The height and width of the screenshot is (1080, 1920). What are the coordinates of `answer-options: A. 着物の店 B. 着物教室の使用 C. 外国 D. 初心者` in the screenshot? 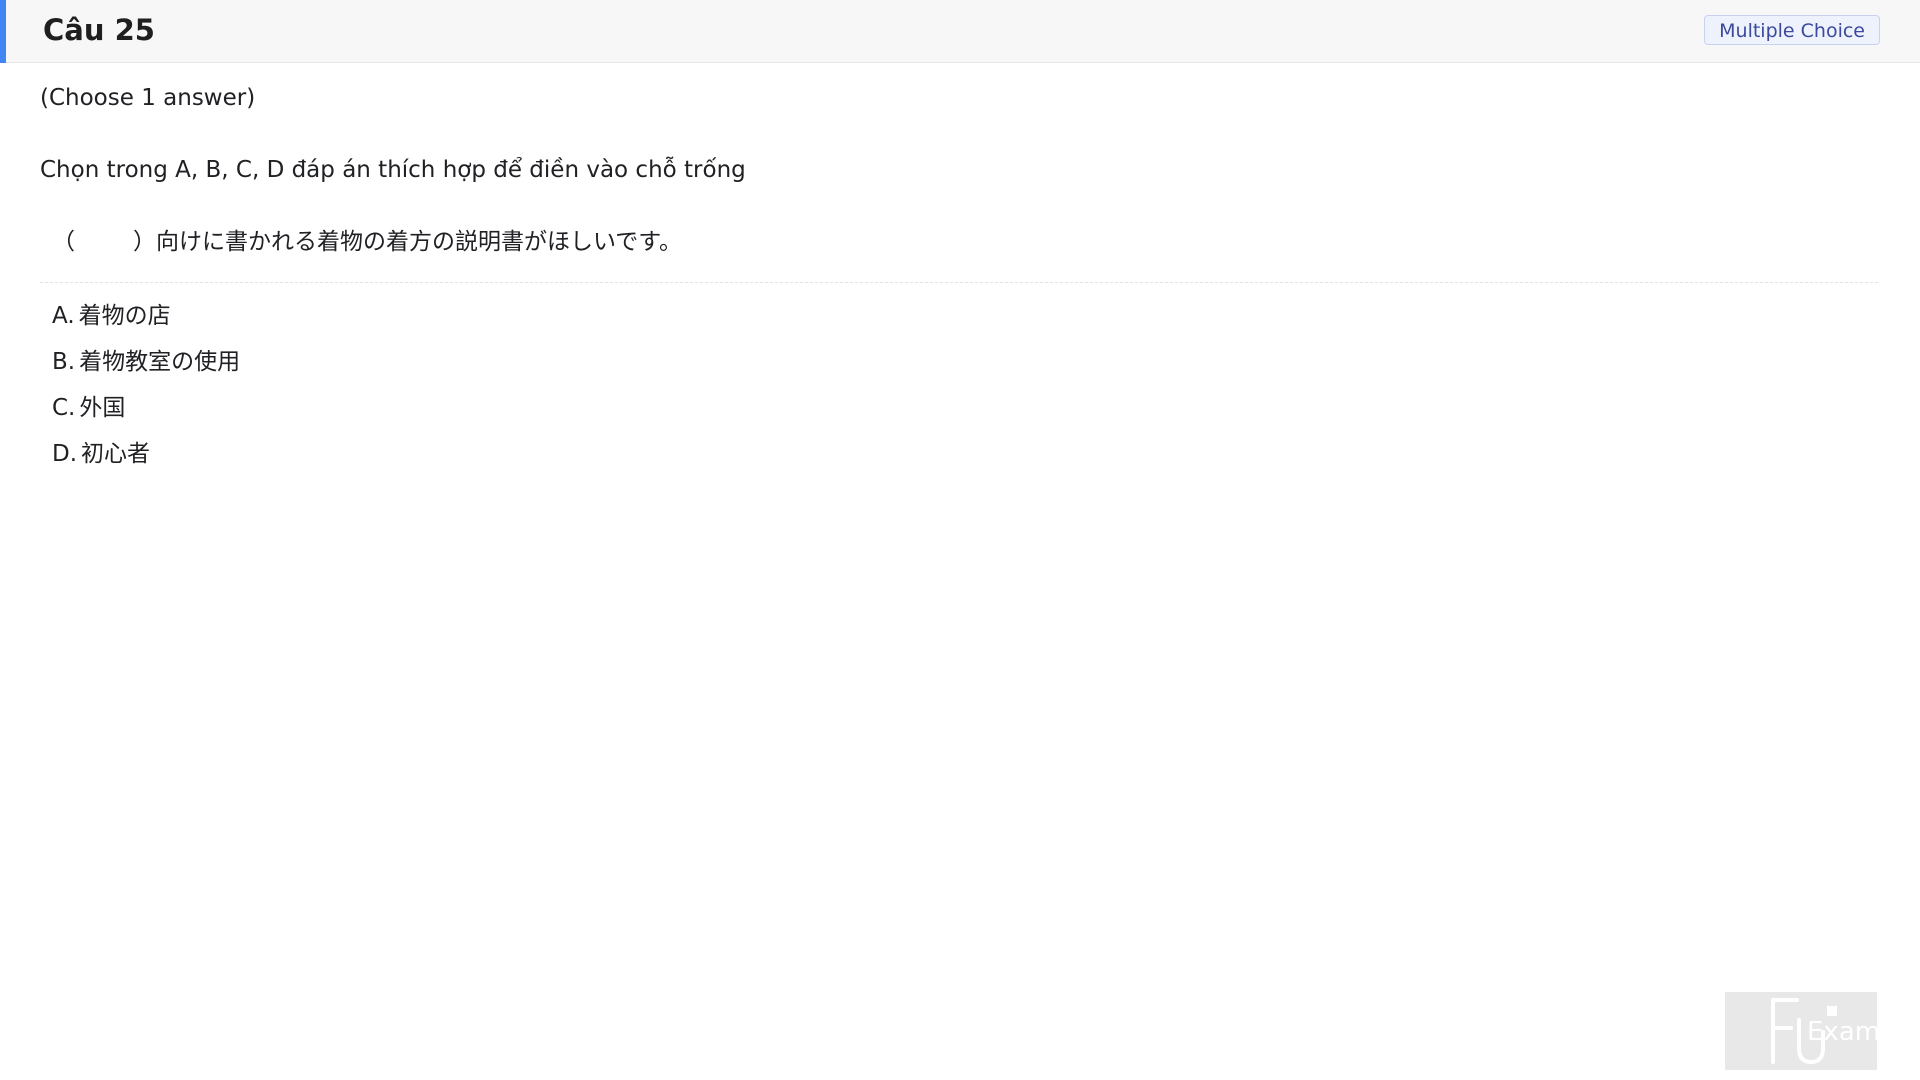 It's located at (146, 385).